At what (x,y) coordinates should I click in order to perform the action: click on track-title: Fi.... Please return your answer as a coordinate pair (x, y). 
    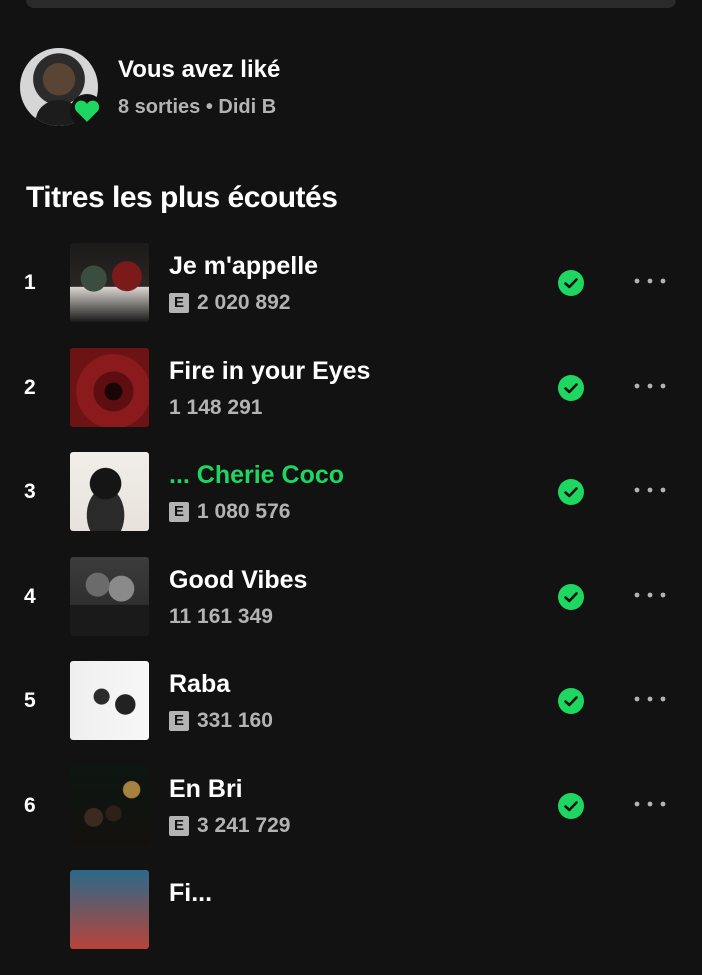
    Looking at the image, I should click on (191, 893).